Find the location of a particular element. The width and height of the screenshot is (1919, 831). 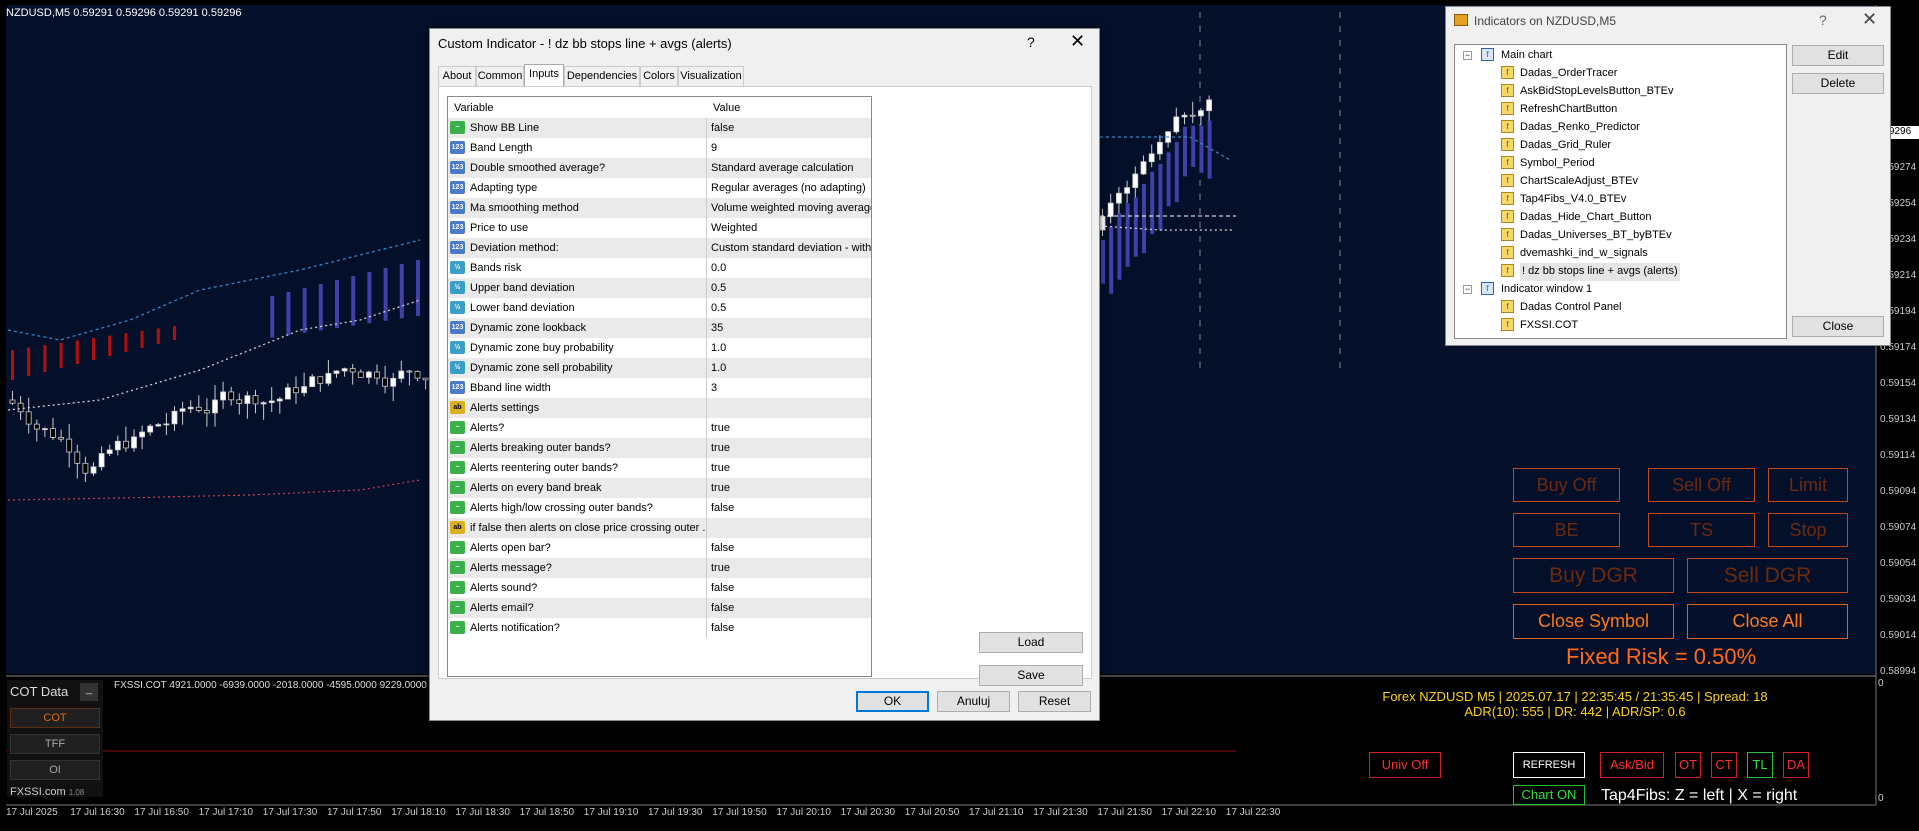

close-symbol-button: Close Symbol is located at coordinates (1593, 621).